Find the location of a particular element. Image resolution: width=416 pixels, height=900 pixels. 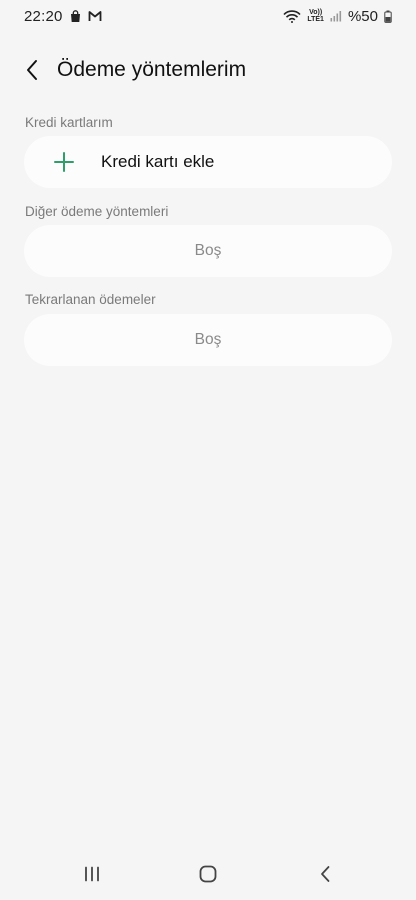

volte-lte-icon: Vo)) LTE1 is located at coordinates (315, 16).